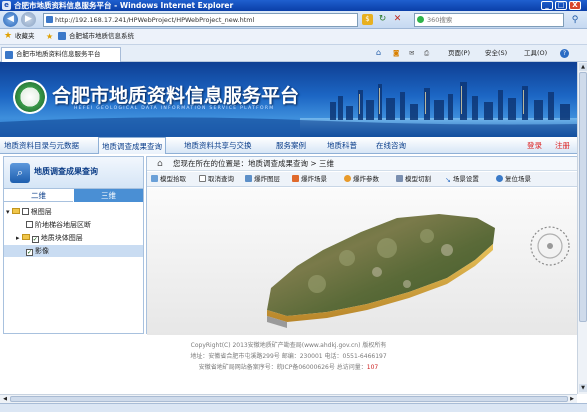 This screenshot has width=587, height=412. I want to click on tool-pick: 模型拾取, so click(168, 179).